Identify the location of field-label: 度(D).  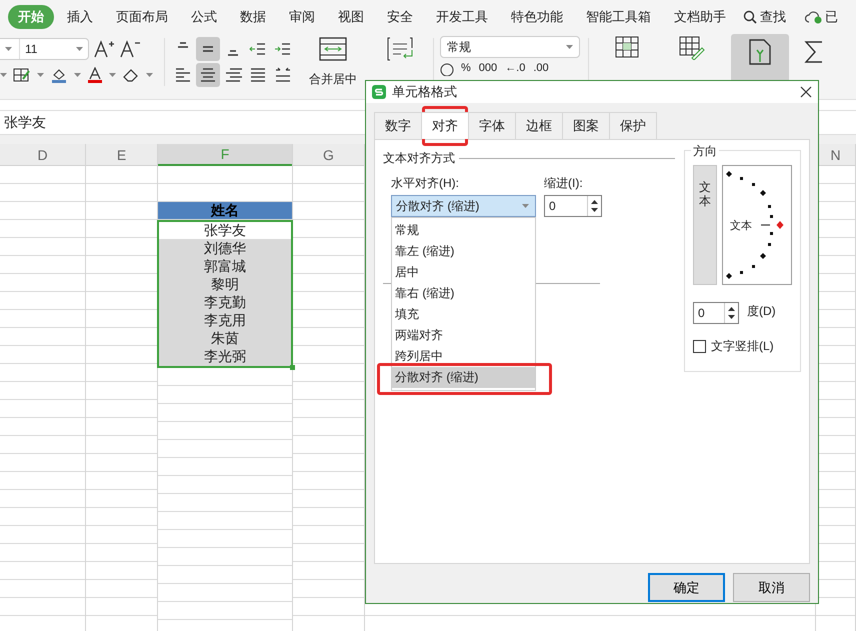
(761, 311).